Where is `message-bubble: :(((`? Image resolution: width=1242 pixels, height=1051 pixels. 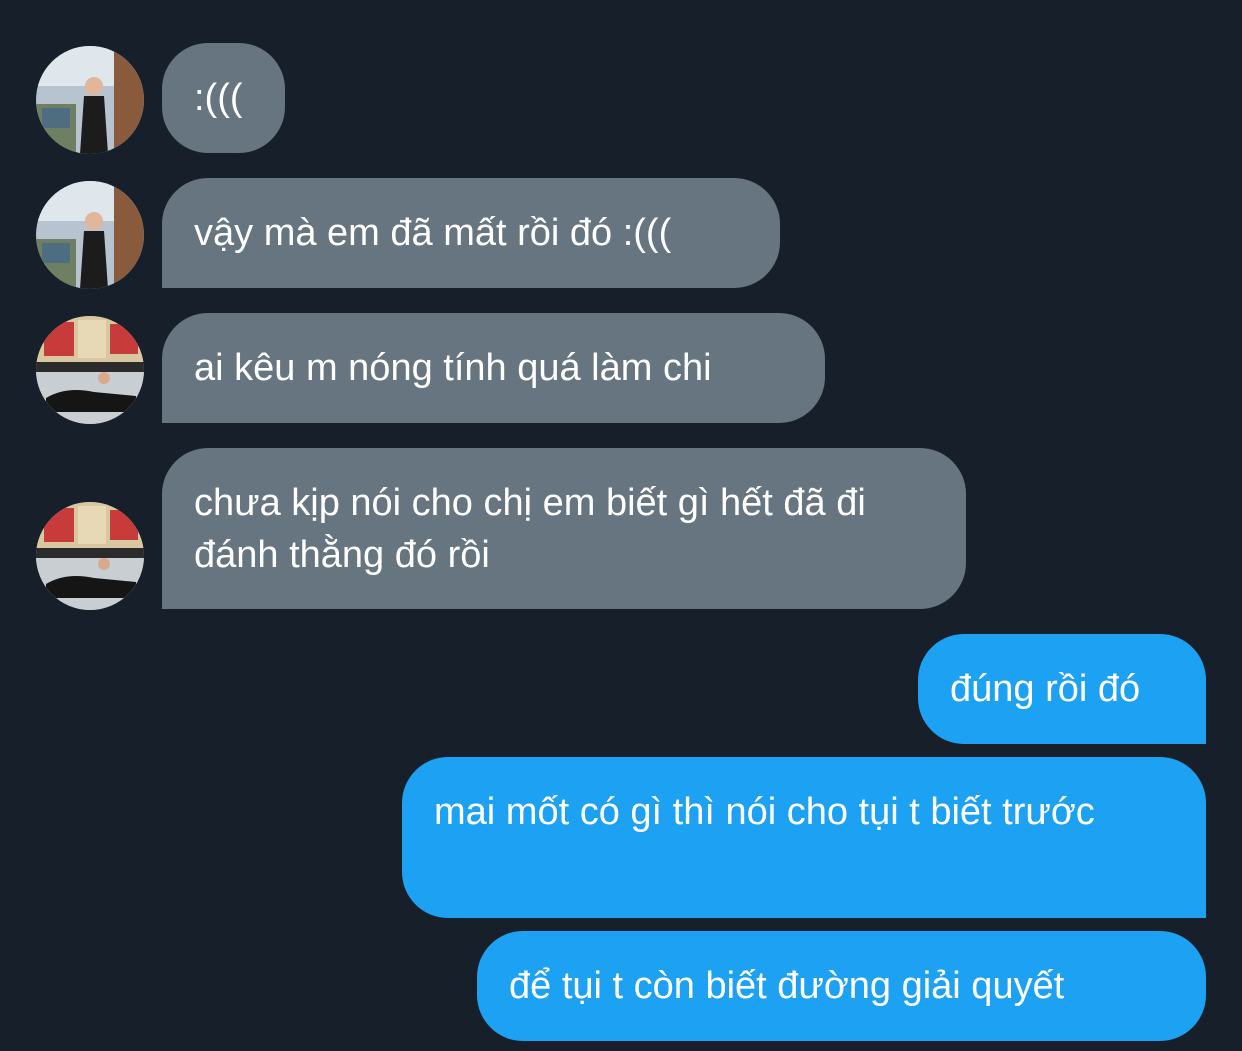 message-bubble: :((( is located at coordinates (223, 98).